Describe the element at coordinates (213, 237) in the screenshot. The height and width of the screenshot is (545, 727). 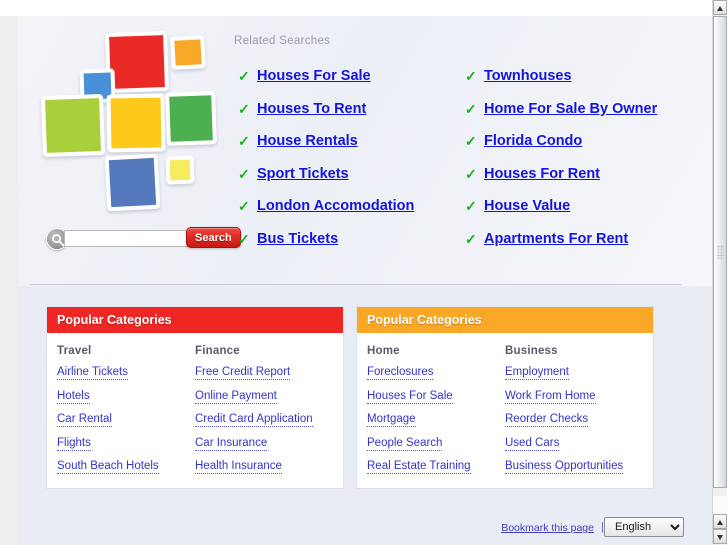
I see `search-button: Search` at that location.